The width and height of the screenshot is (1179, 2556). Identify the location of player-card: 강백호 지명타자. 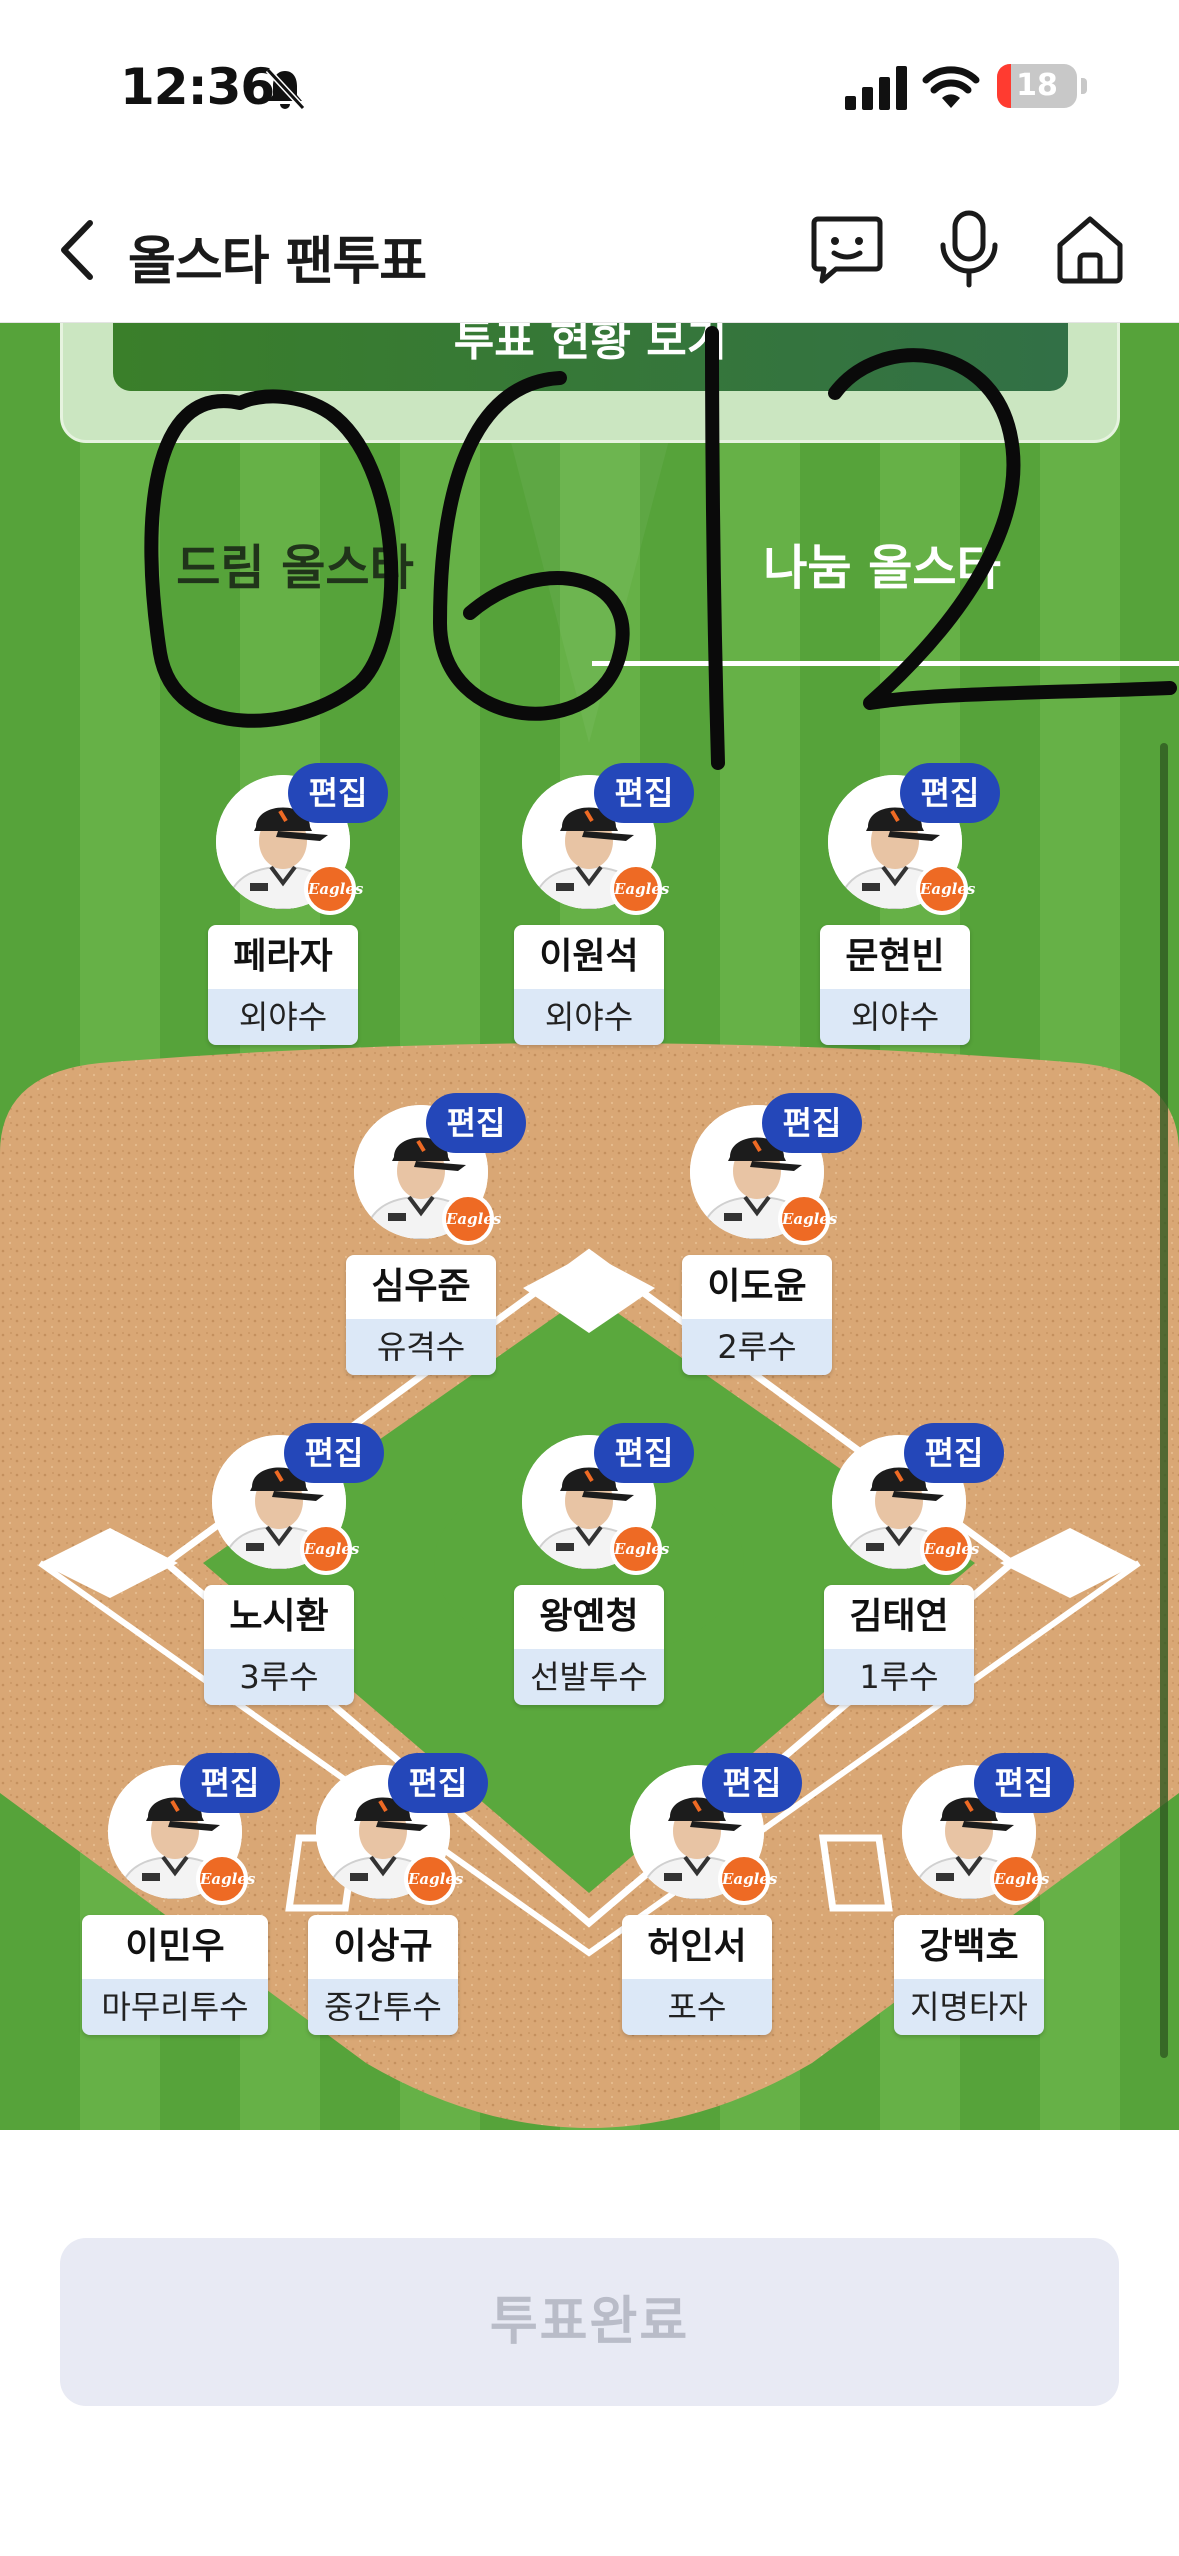
(969, 1975).